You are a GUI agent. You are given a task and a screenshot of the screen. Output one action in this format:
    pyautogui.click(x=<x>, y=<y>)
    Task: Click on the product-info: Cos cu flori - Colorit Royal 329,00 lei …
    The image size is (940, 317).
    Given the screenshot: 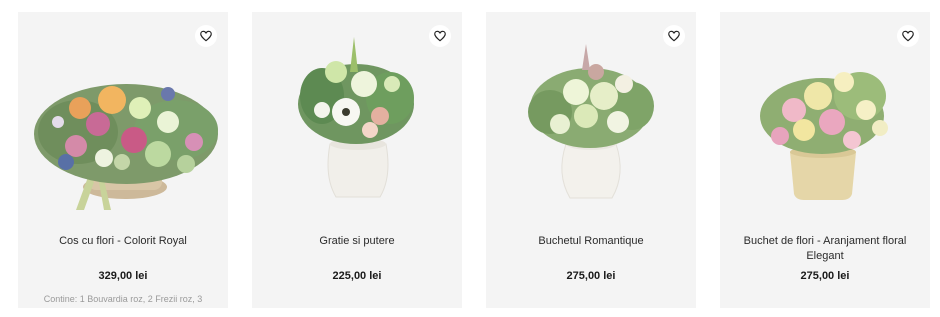 What is the action you would take?
    pyautogui.click(x=123, y=262)
    